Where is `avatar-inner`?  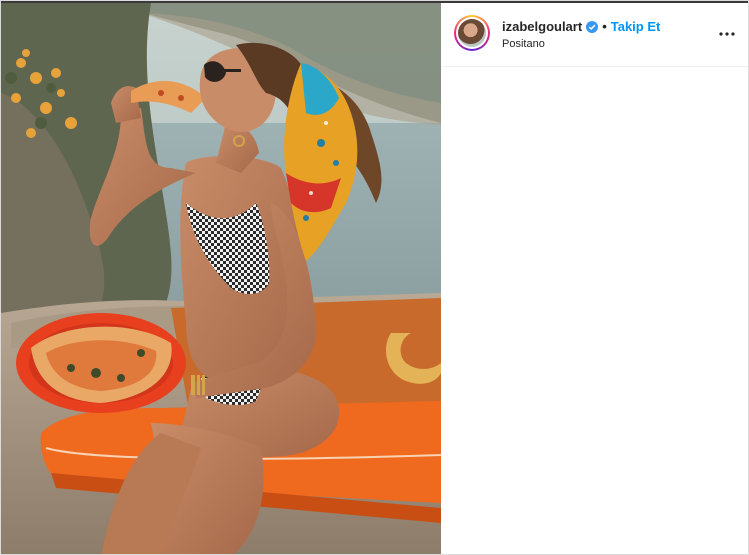
avatar-inner is located at coordinates (472, 33).